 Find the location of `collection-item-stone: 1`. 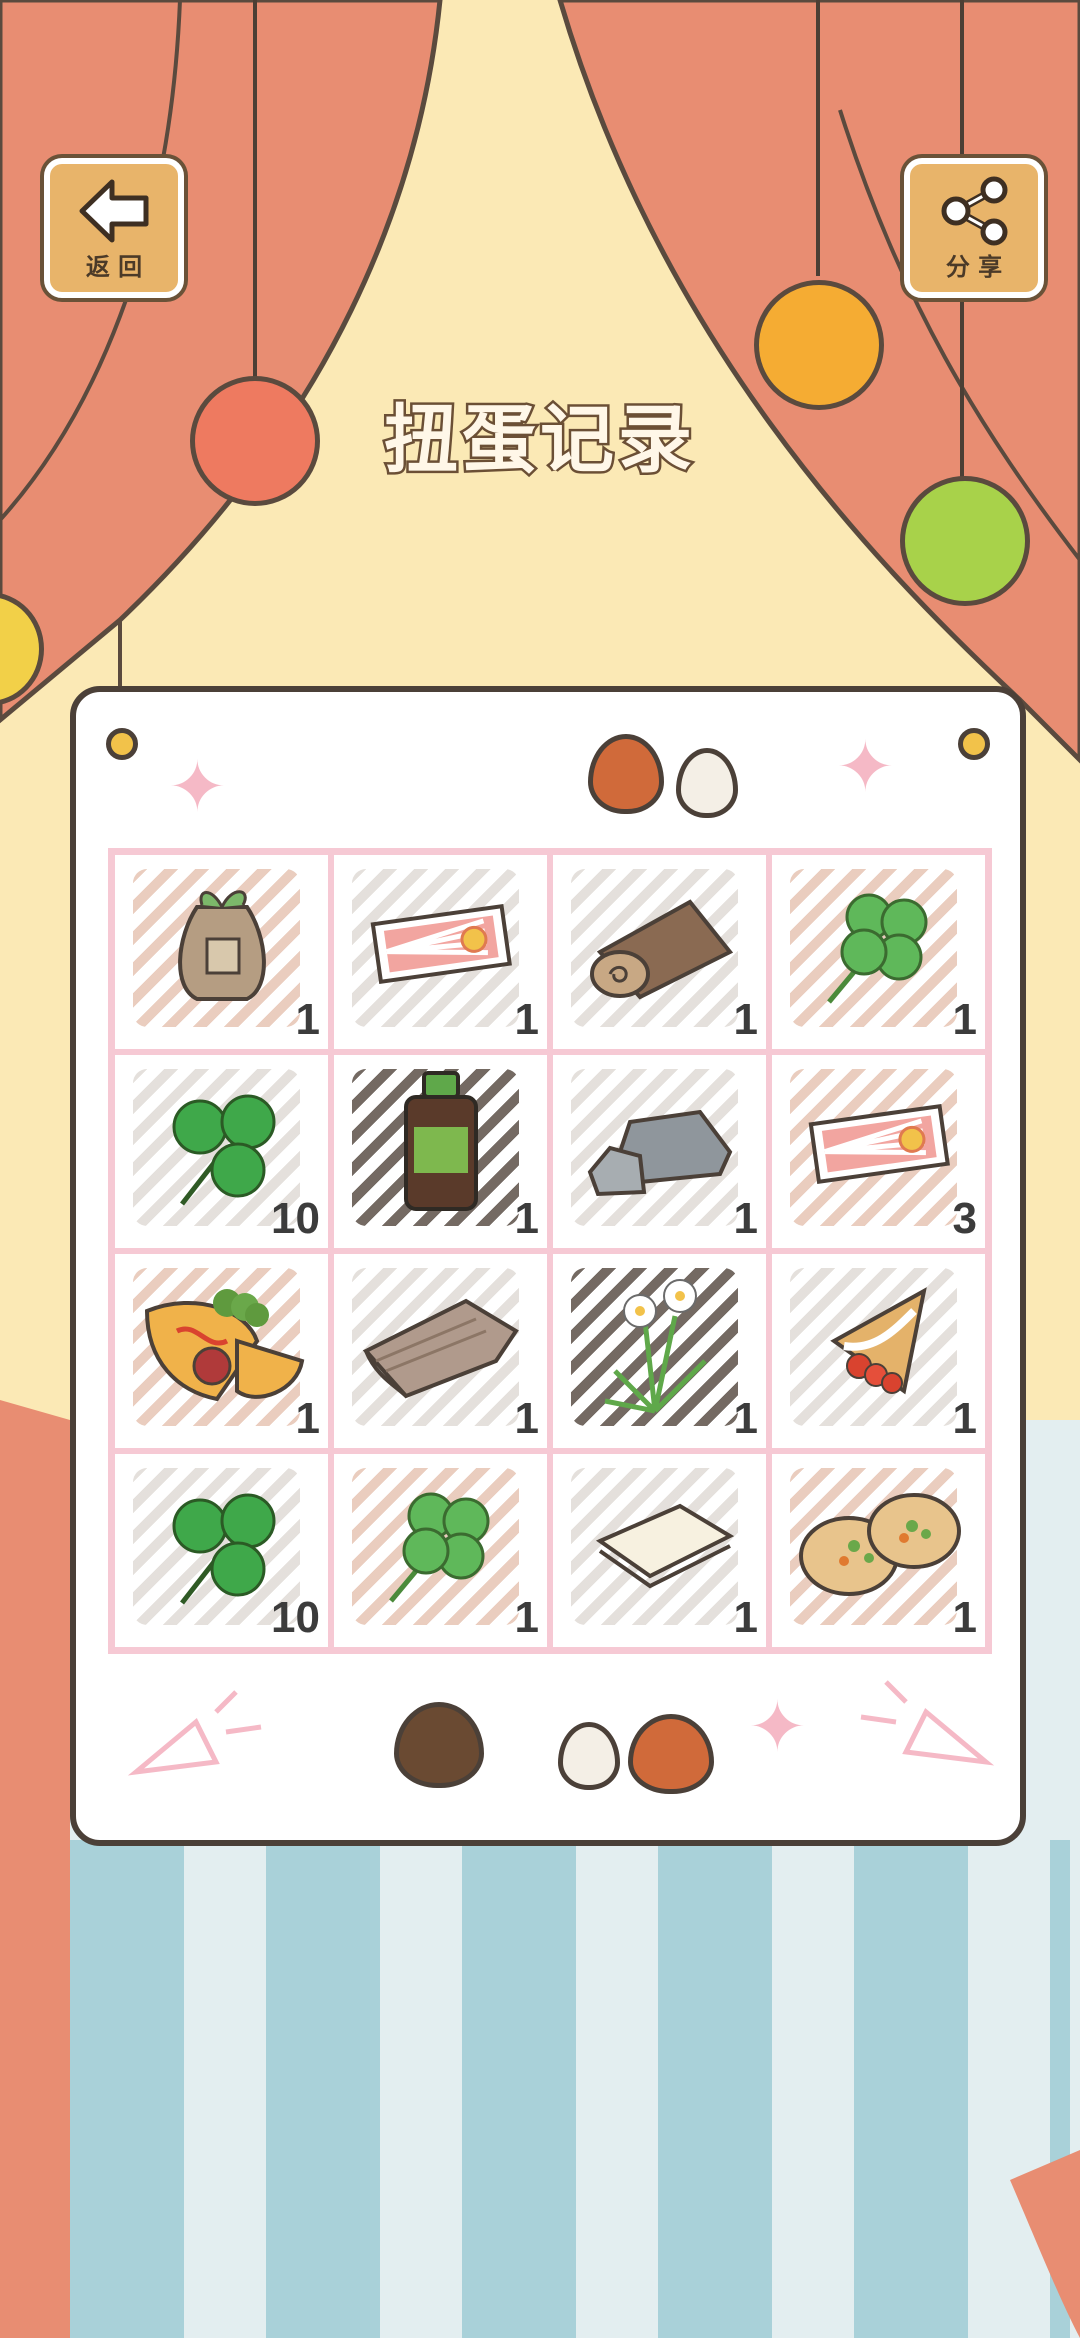

collection-item-stone: 1 is located at coordinates (659, 1151).